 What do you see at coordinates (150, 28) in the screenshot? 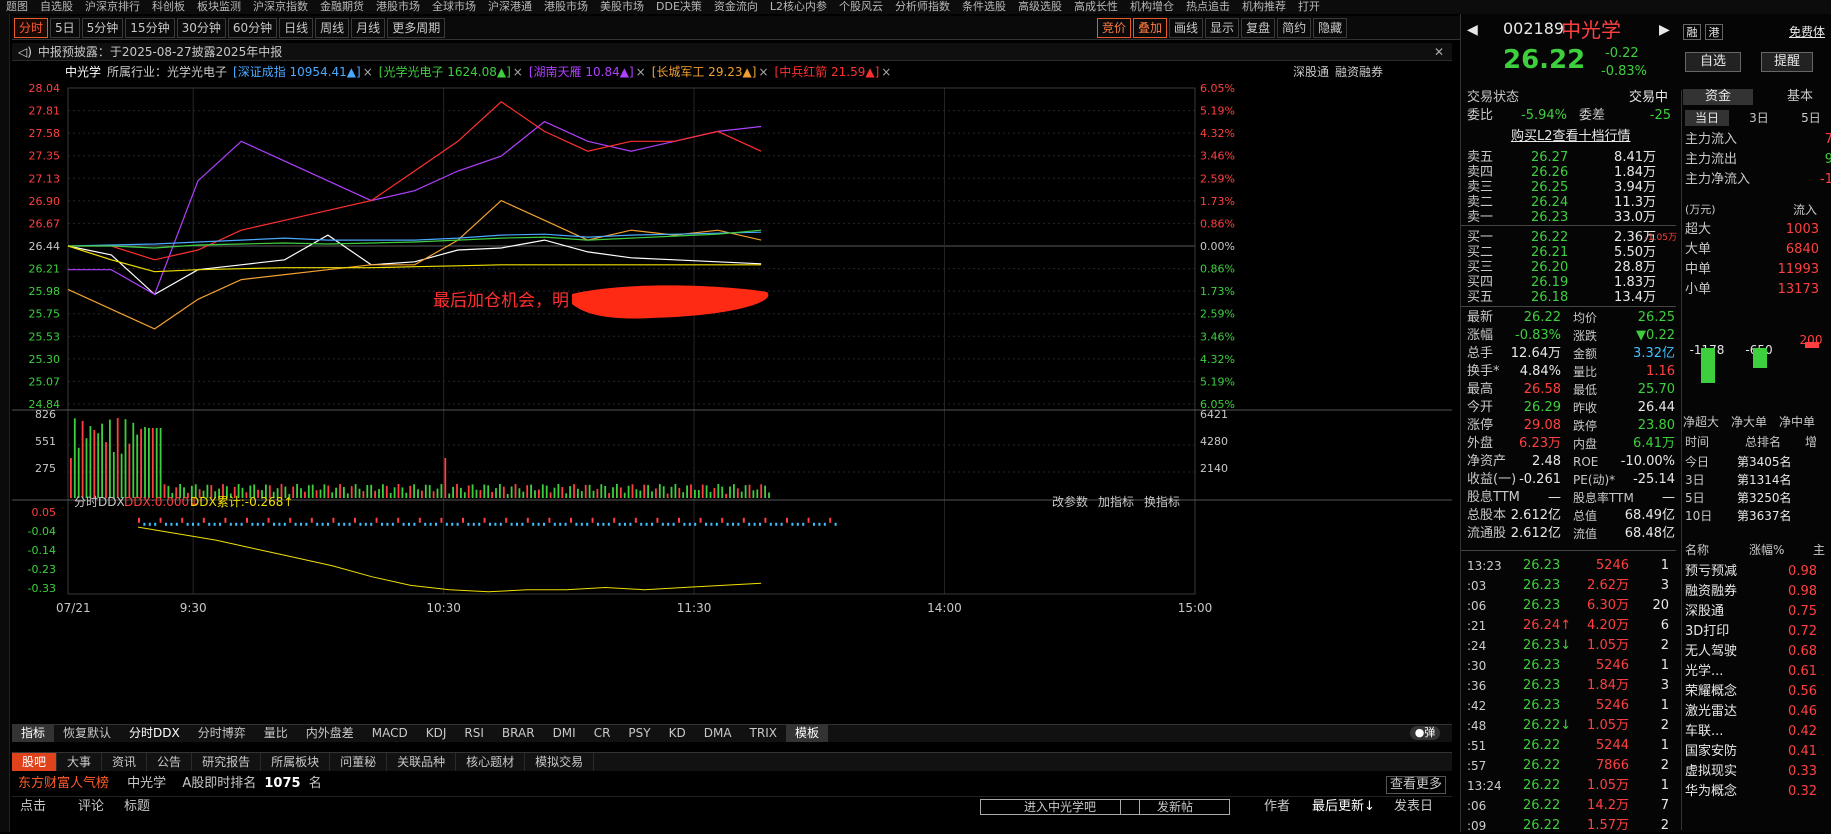
I see `period-button: 15分钟` at bounding box center [150, 28].